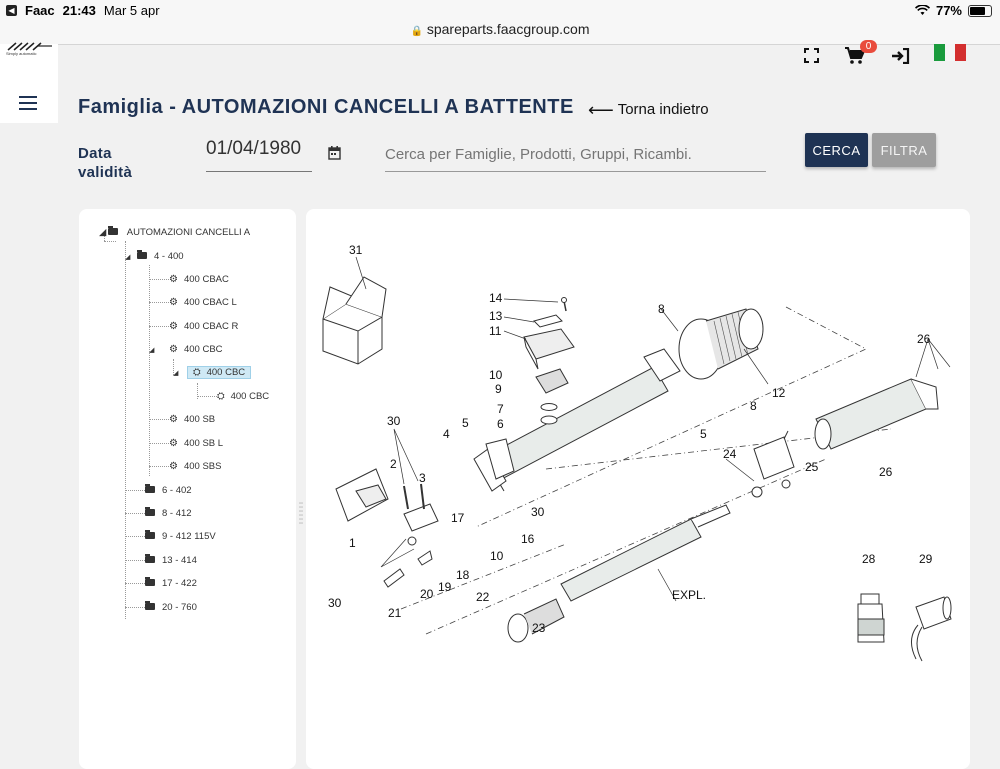 The image size is (1000, 769). I want to click on part-label-8: 8, so click(661, 309).